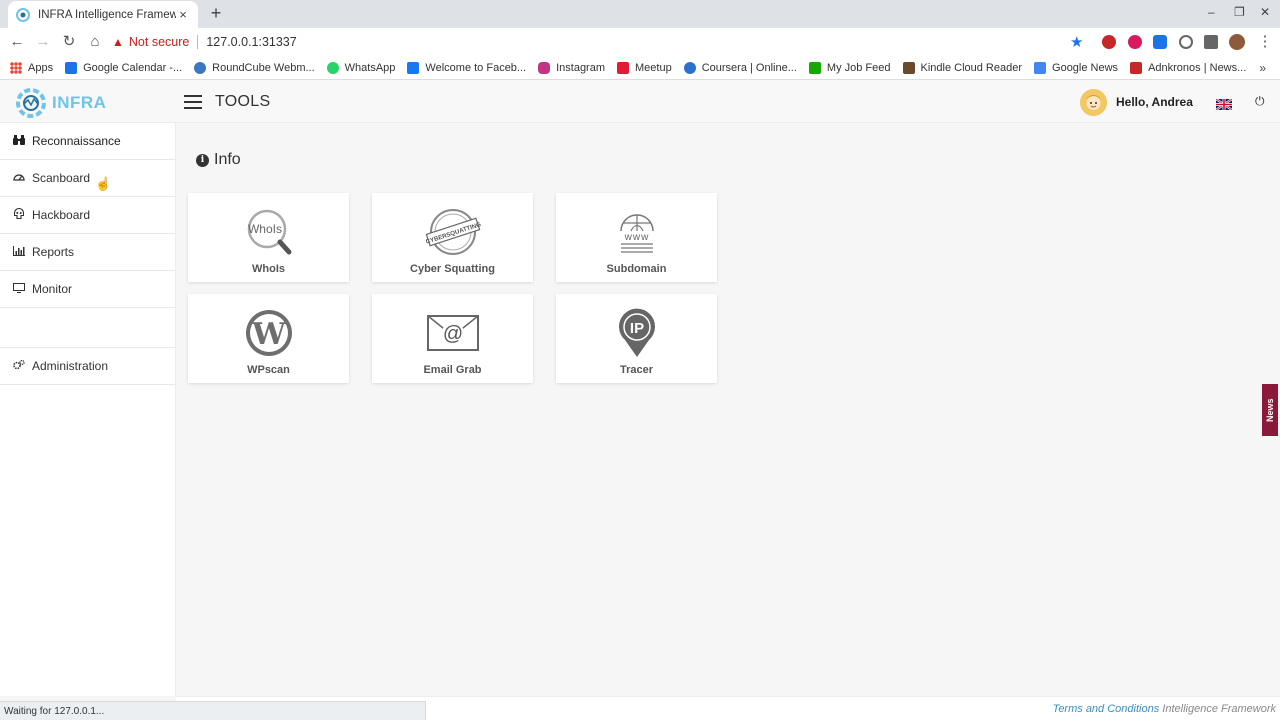  What do you see at coordinates (19, 141) in the screenshot?
I see `binoculars-icon` at bounding box center [19, 141].